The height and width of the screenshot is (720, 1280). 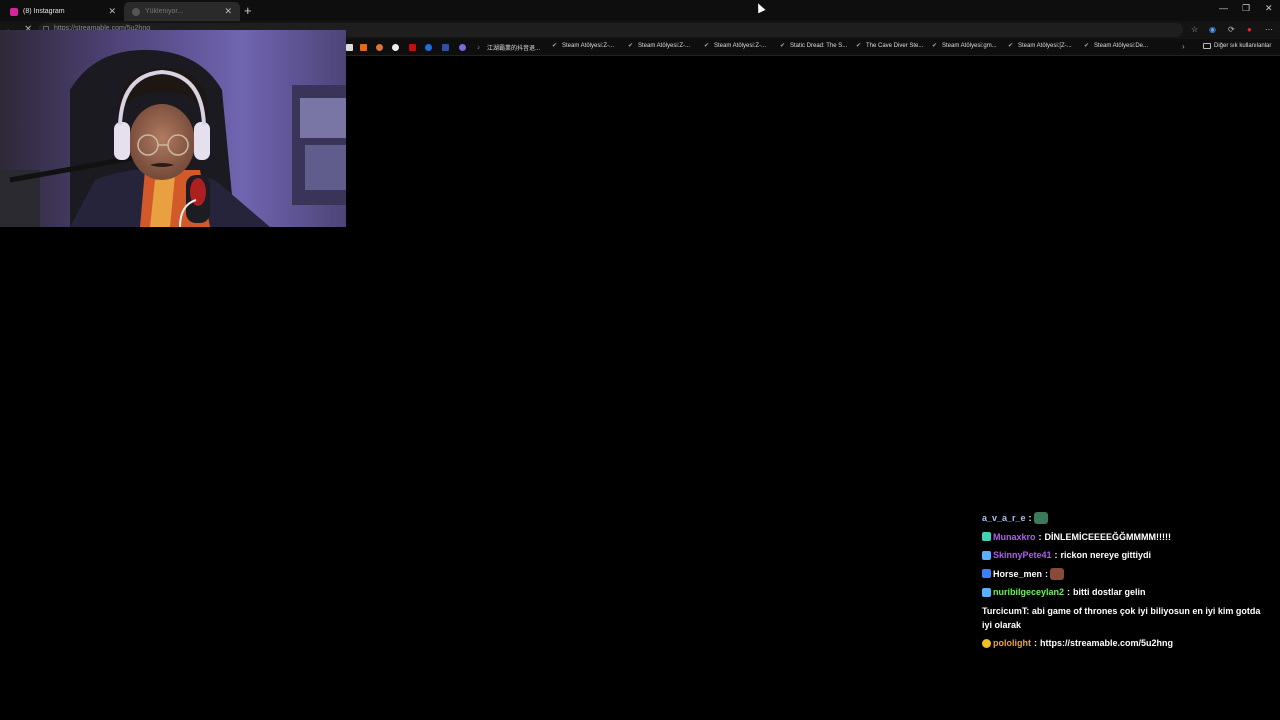 What do you see at coordinates (136, 11) in the screenshot?
I see `loading-icon` at bounding box center [136, 11].